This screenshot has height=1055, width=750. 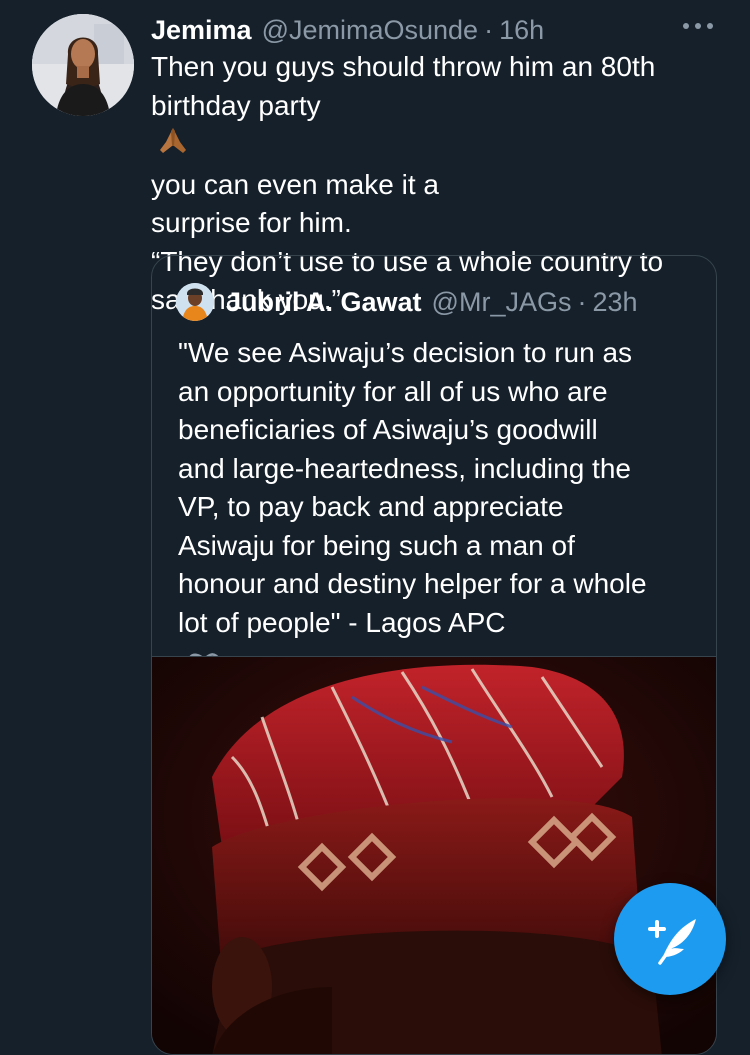 What do you see at coordinates (371, 506) in the screenshot?
I see `quoted-line: VP, to pay back and appreciate` at bounding box center [371, 506].